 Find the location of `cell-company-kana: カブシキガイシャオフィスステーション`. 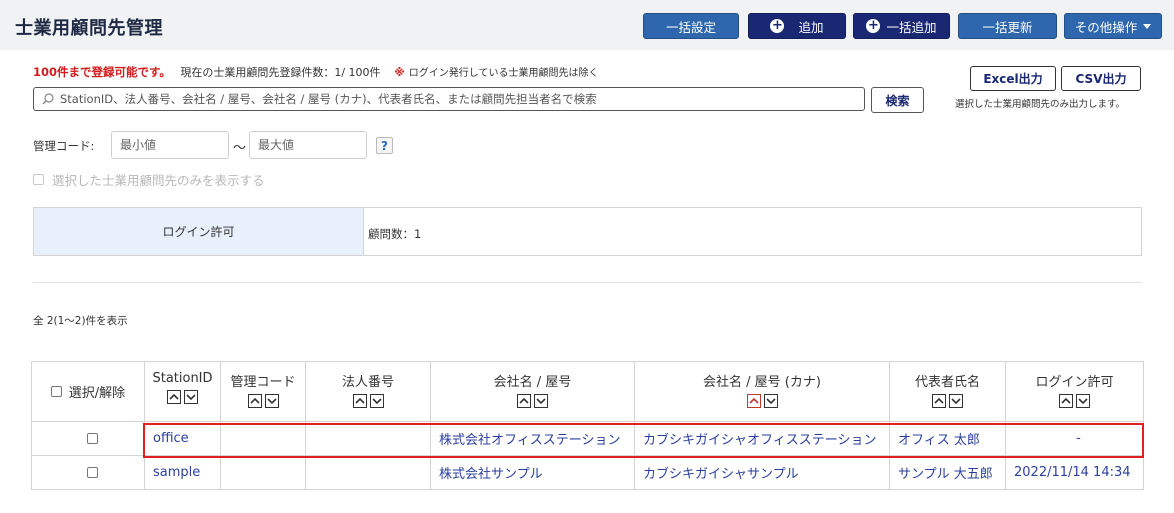

cell-company-kana: カブシキガイシャオフィスステーション is located at coordinates (762, 438).